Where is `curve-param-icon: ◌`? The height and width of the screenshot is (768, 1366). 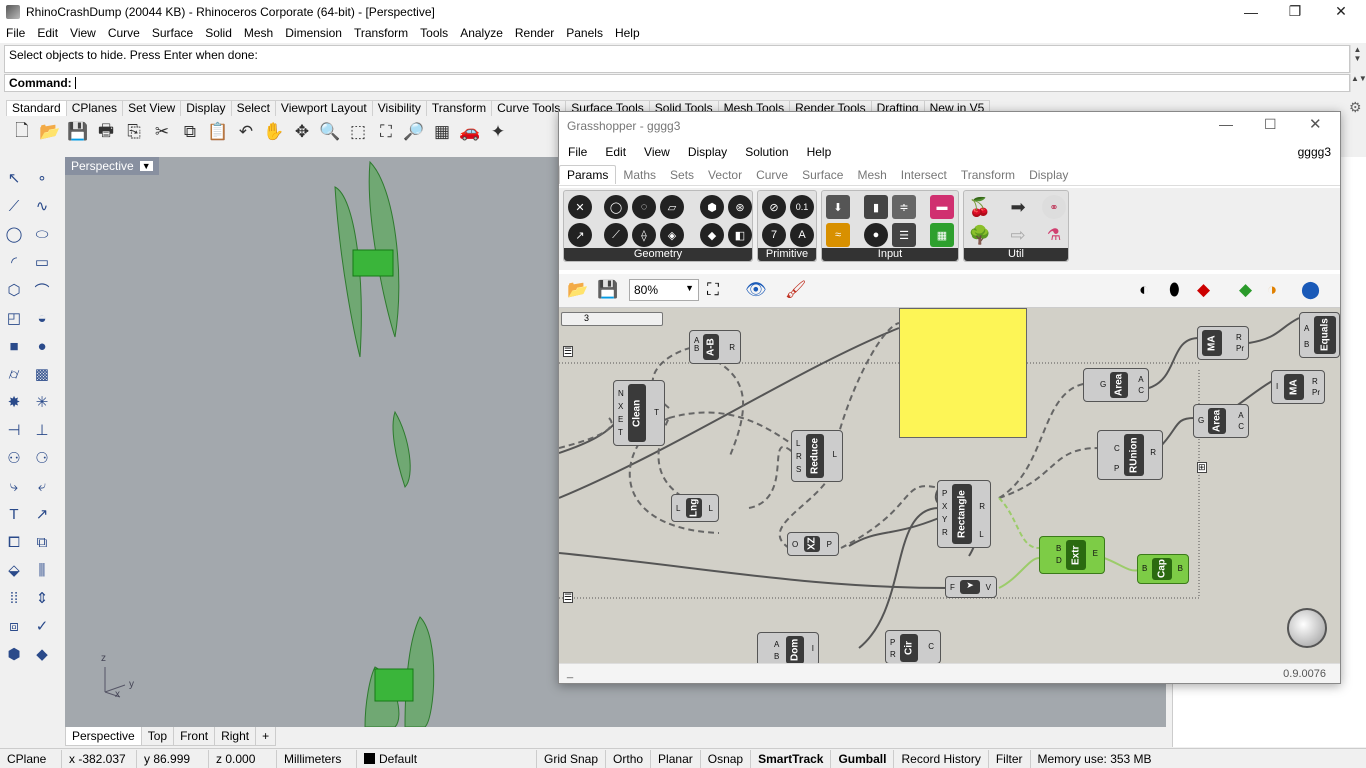
curve-param-icon: ◌ is located at coordinates (644, 207).